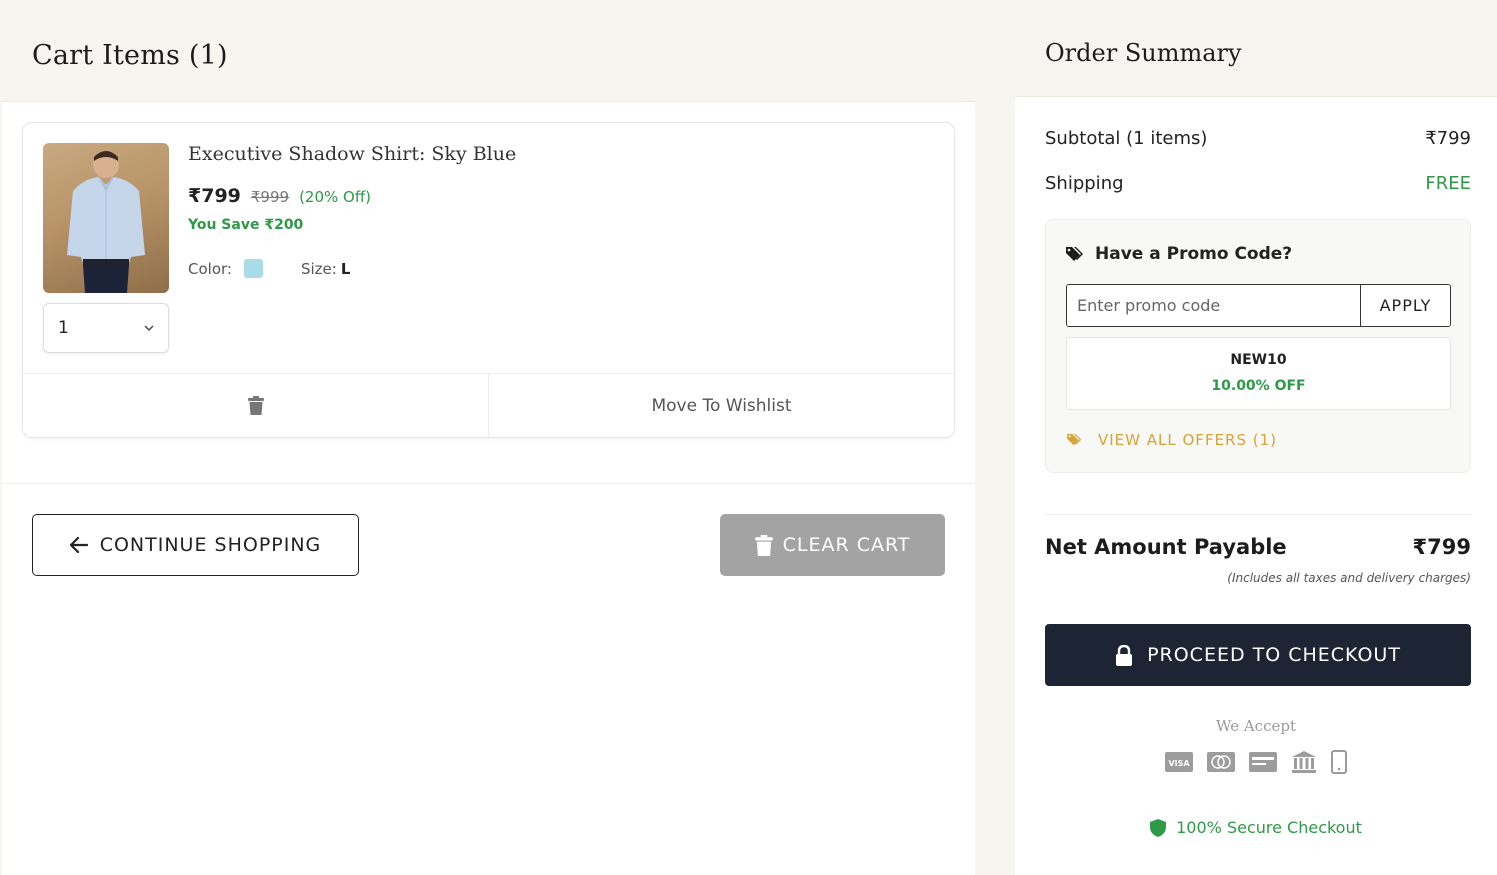 The width and height of the screenshot is (1497, 875). What do you see at coordinates (63, 328) in the screenshot?
I see `quantity-value: 1` at bounding box center [63, 328].